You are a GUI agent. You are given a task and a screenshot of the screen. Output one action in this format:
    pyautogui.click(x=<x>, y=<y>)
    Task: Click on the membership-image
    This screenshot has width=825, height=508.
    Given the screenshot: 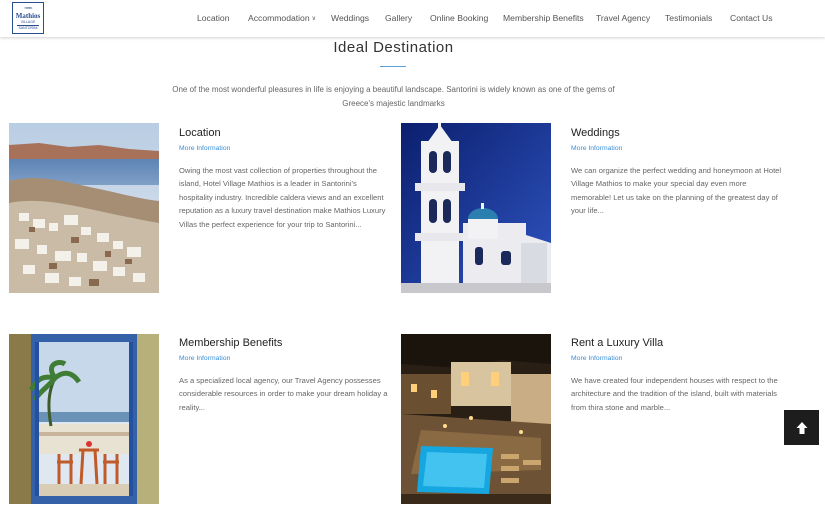 What is the action you would take?
    pyautogui.click(x=84, y=419)
    